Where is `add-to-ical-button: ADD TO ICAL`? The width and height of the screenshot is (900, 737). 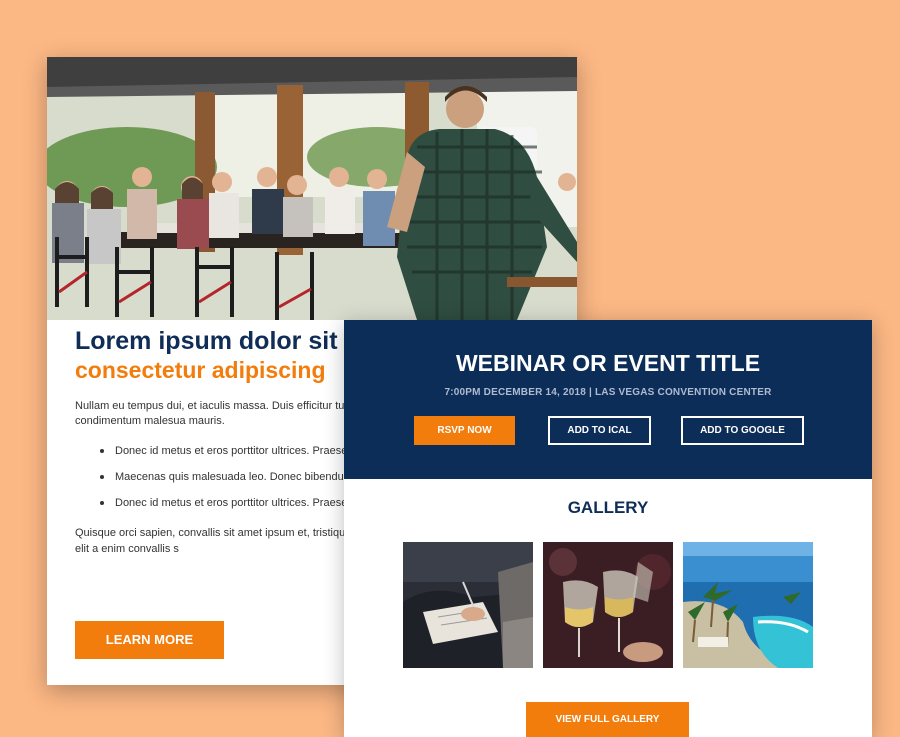
add-to-ical-button: ADD TO ICAL is located at coordinates (599, 430).